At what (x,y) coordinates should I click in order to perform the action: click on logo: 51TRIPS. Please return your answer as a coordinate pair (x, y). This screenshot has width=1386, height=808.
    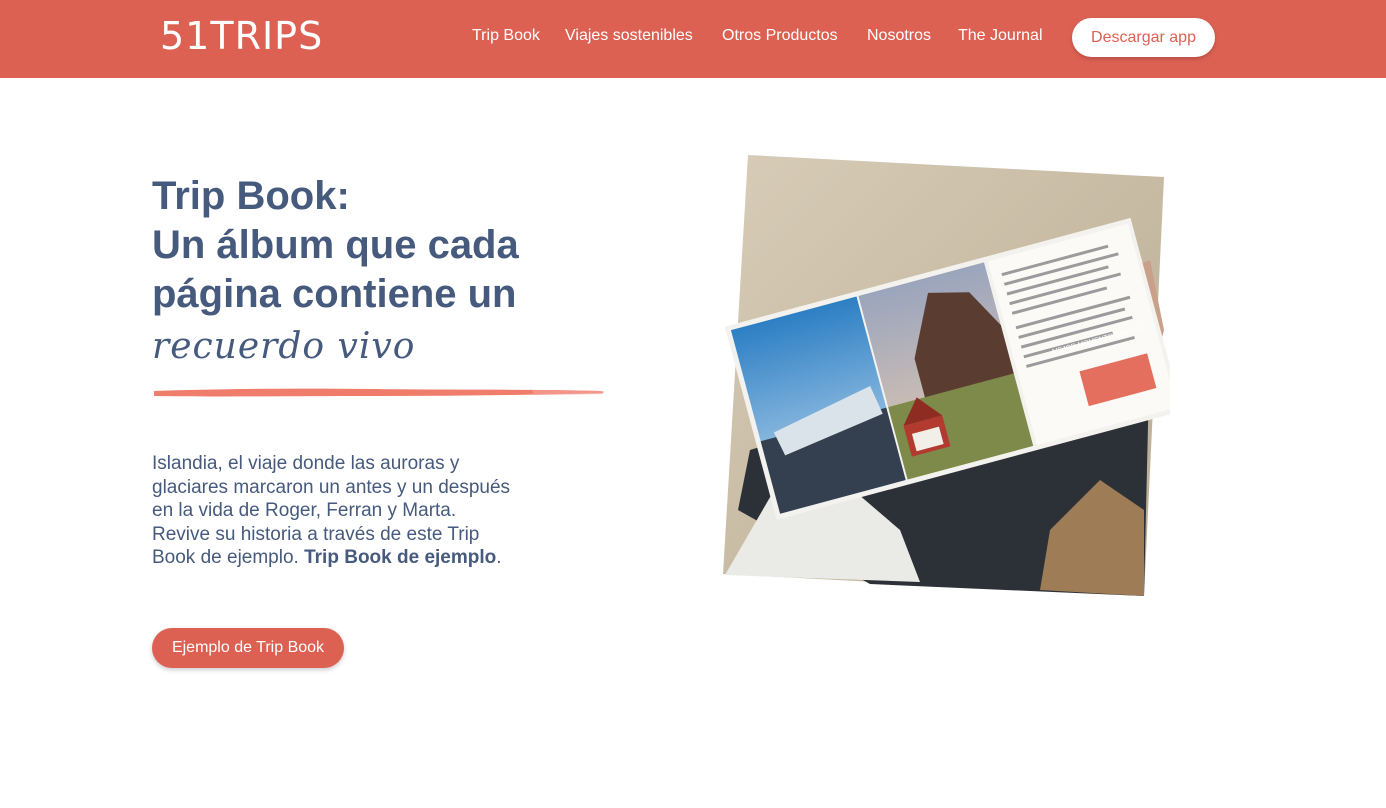
    Looking at the image, I should click on (241, 36).